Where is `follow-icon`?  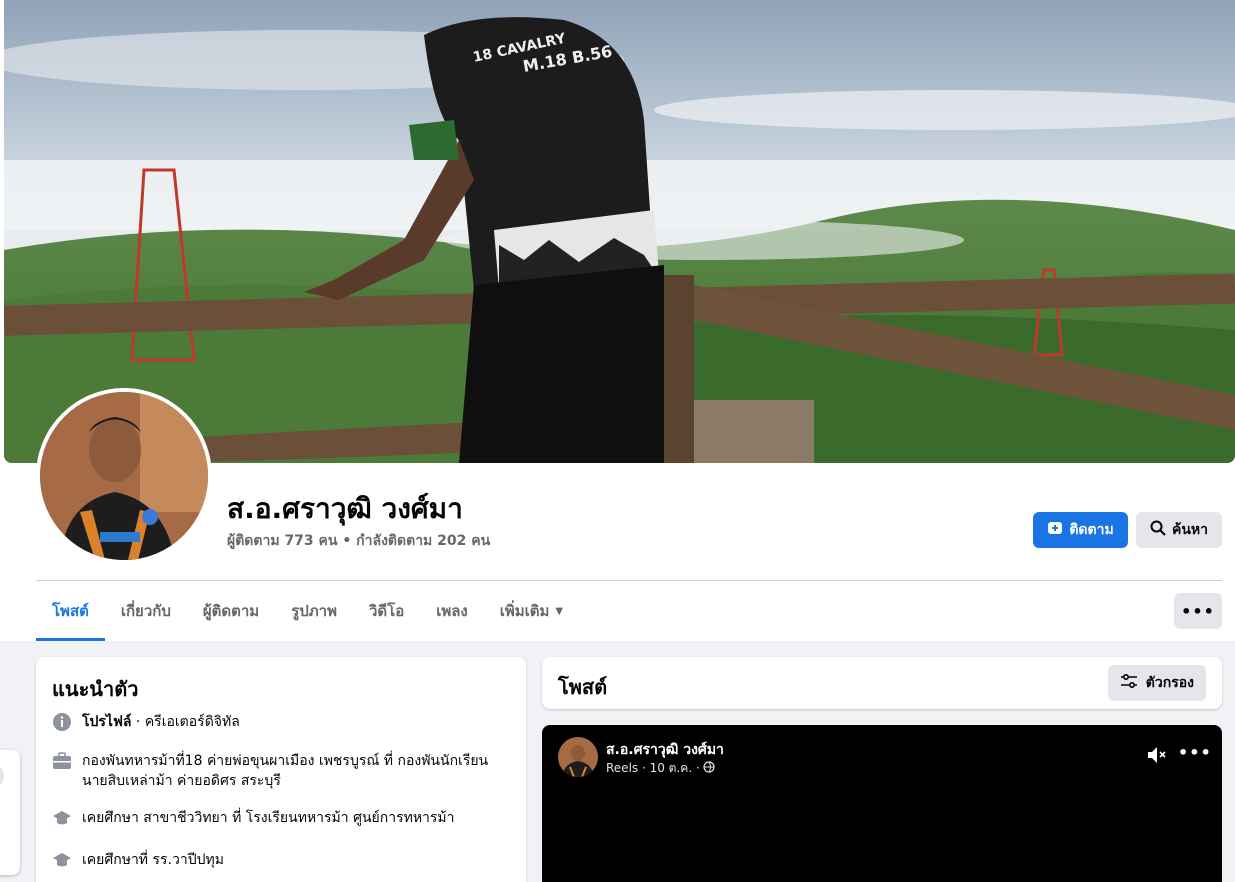
follow-icon is located at coordinates (1055, 530).